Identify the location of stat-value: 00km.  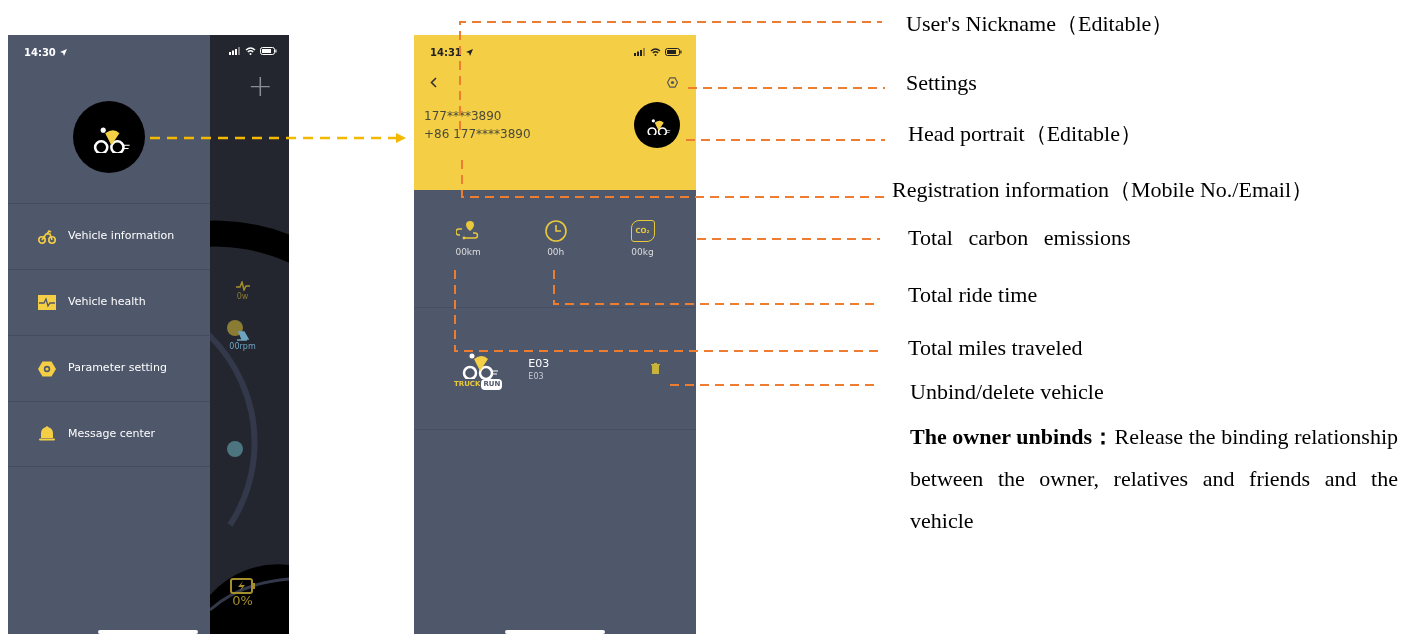
(468, 252).